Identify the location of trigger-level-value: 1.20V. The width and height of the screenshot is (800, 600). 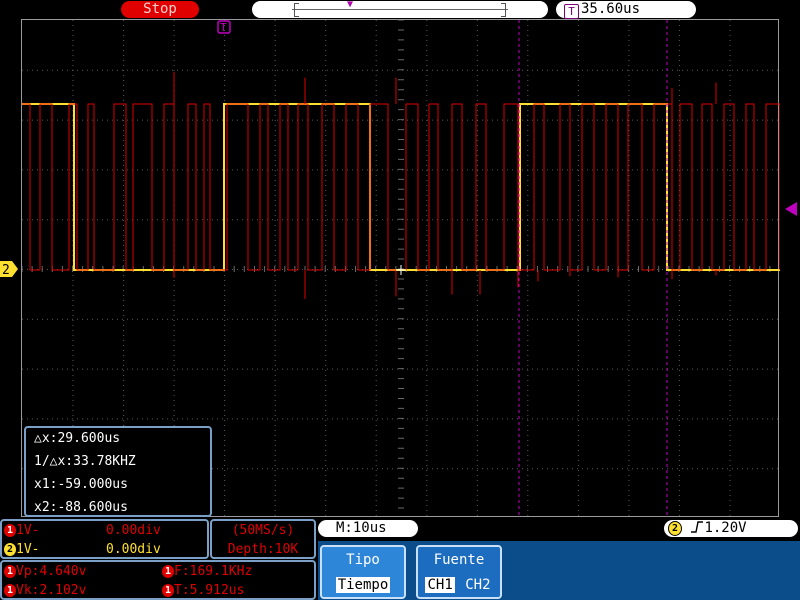
(725, 528).